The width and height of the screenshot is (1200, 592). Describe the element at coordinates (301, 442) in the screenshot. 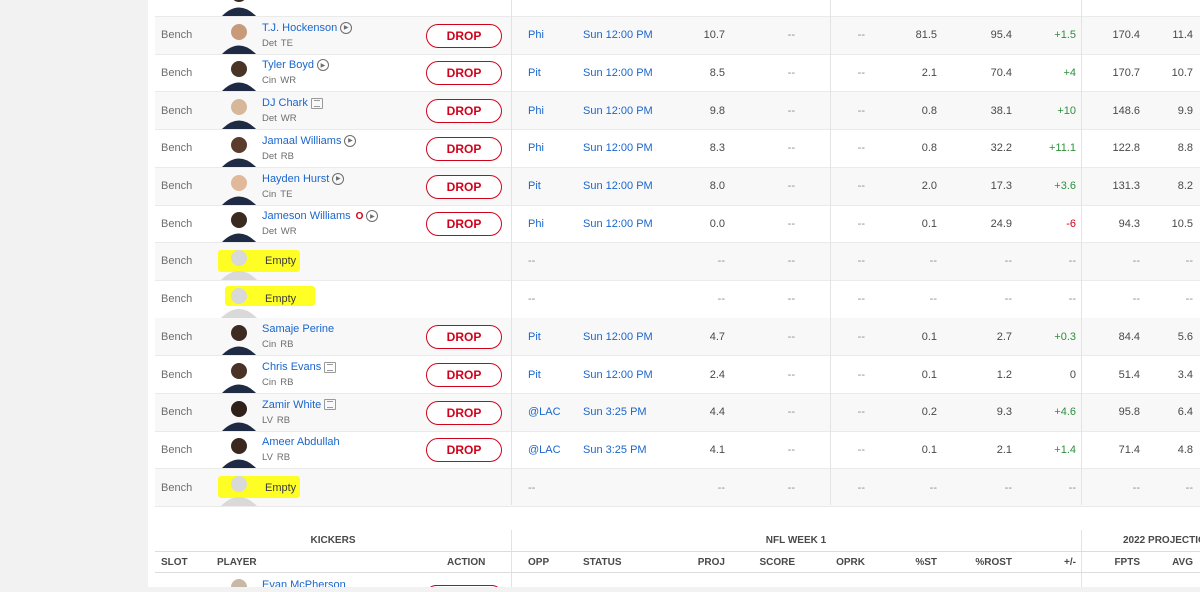

I see `player-name-link: Ameer Abdullah` at that location.